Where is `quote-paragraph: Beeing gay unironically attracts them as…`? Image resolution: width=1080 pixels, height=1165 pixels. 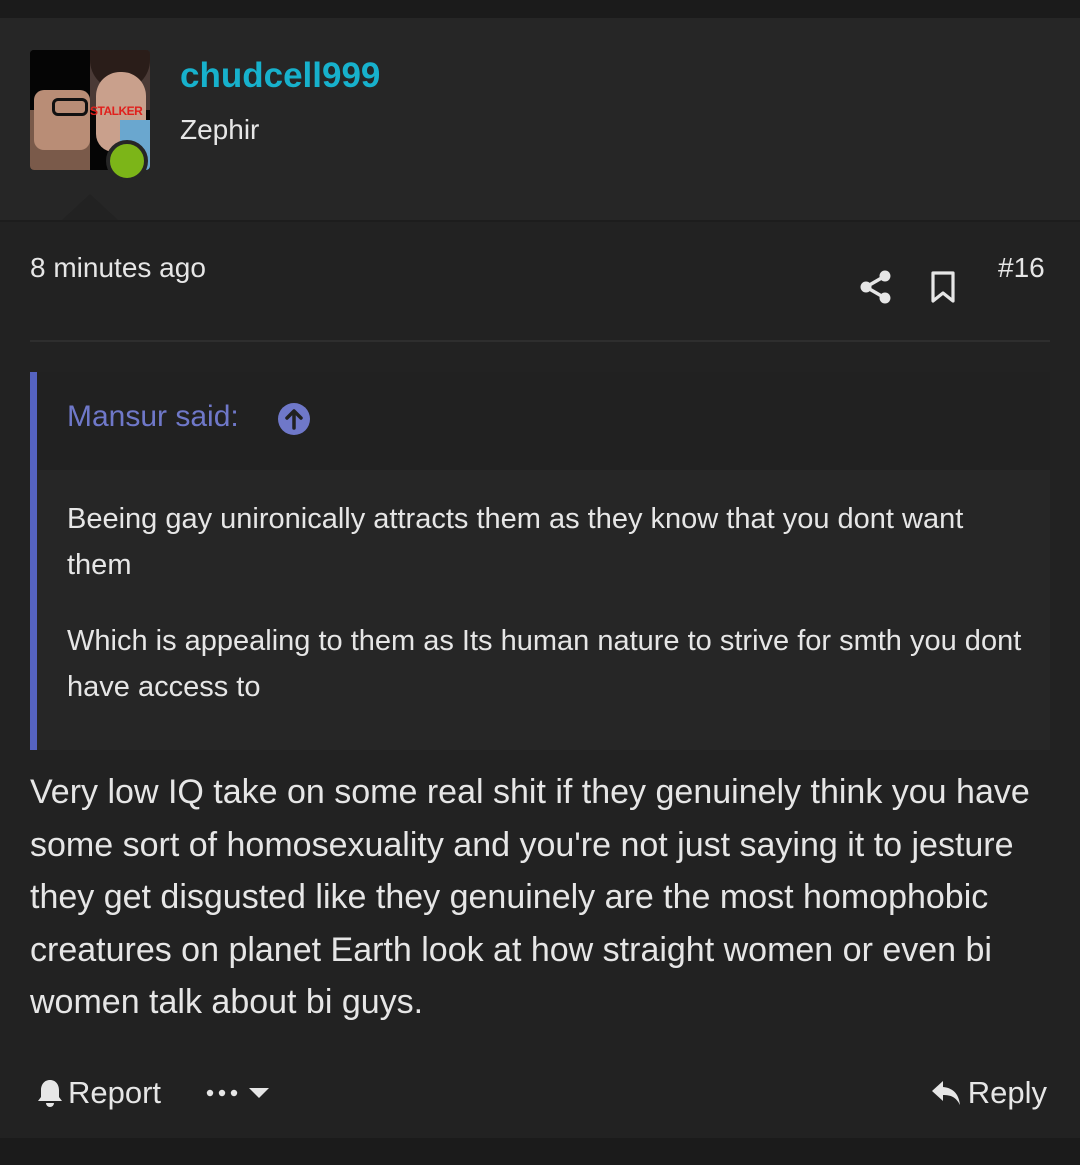 quote-paragraph: Beeing gay unironically attracts them as… is located at coordinates (515, 542).